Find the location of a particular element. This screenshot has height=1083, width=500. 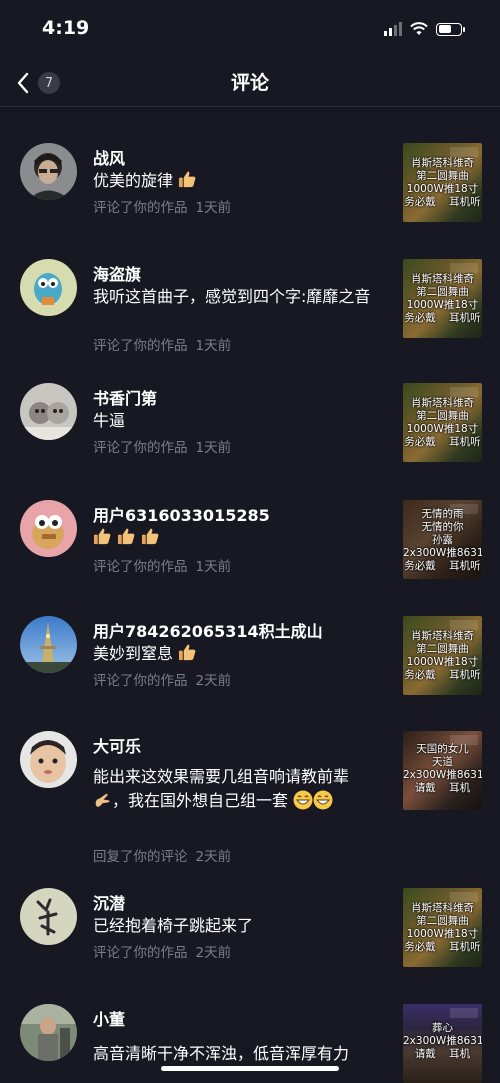

comment-text: 我听这首曲子，感觉到四个字:靡靡之音 is located at coordinates (232, 296).